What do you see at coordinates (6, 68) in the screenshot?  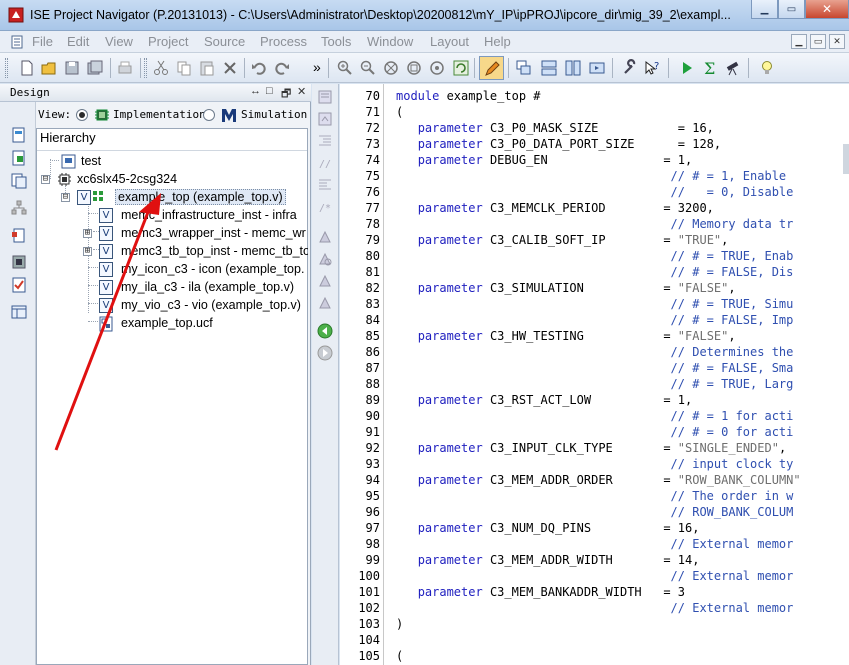 I see `toolbar-grip` at bounding box center [6, 68].